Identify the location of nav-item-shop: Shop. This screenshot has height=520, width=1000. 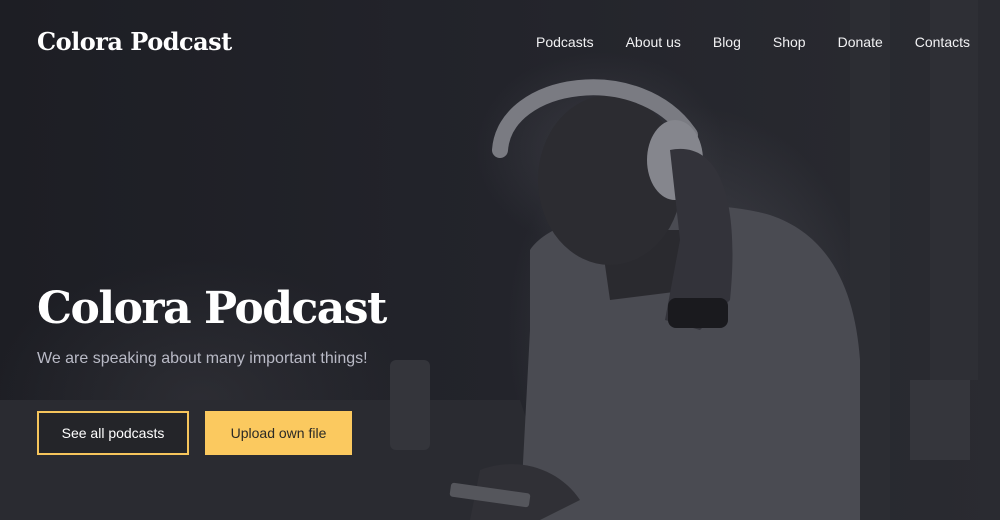
(789, 42).